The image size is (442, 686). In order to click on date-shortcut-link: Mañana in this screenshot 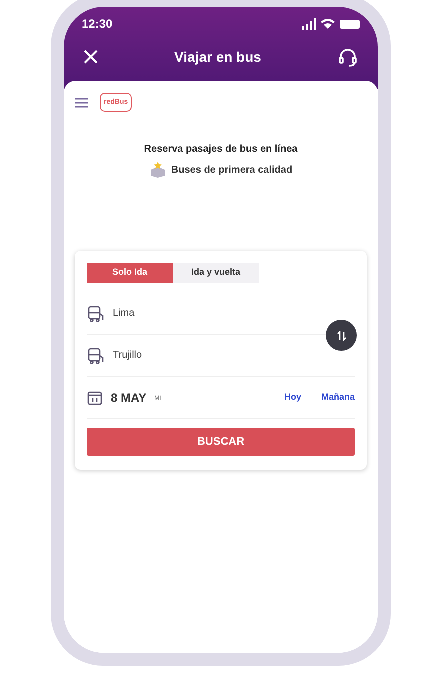, I will do `click(338, 397)`.